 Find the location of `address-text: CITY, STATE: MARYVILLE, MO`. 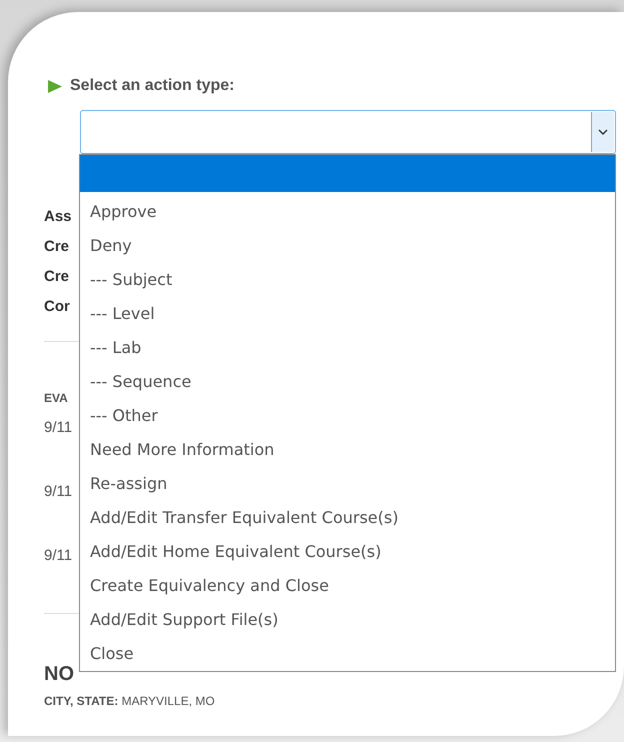

address-text: CITY, STATE: MARYVILLE, MO is located at coordinates (129, 701).